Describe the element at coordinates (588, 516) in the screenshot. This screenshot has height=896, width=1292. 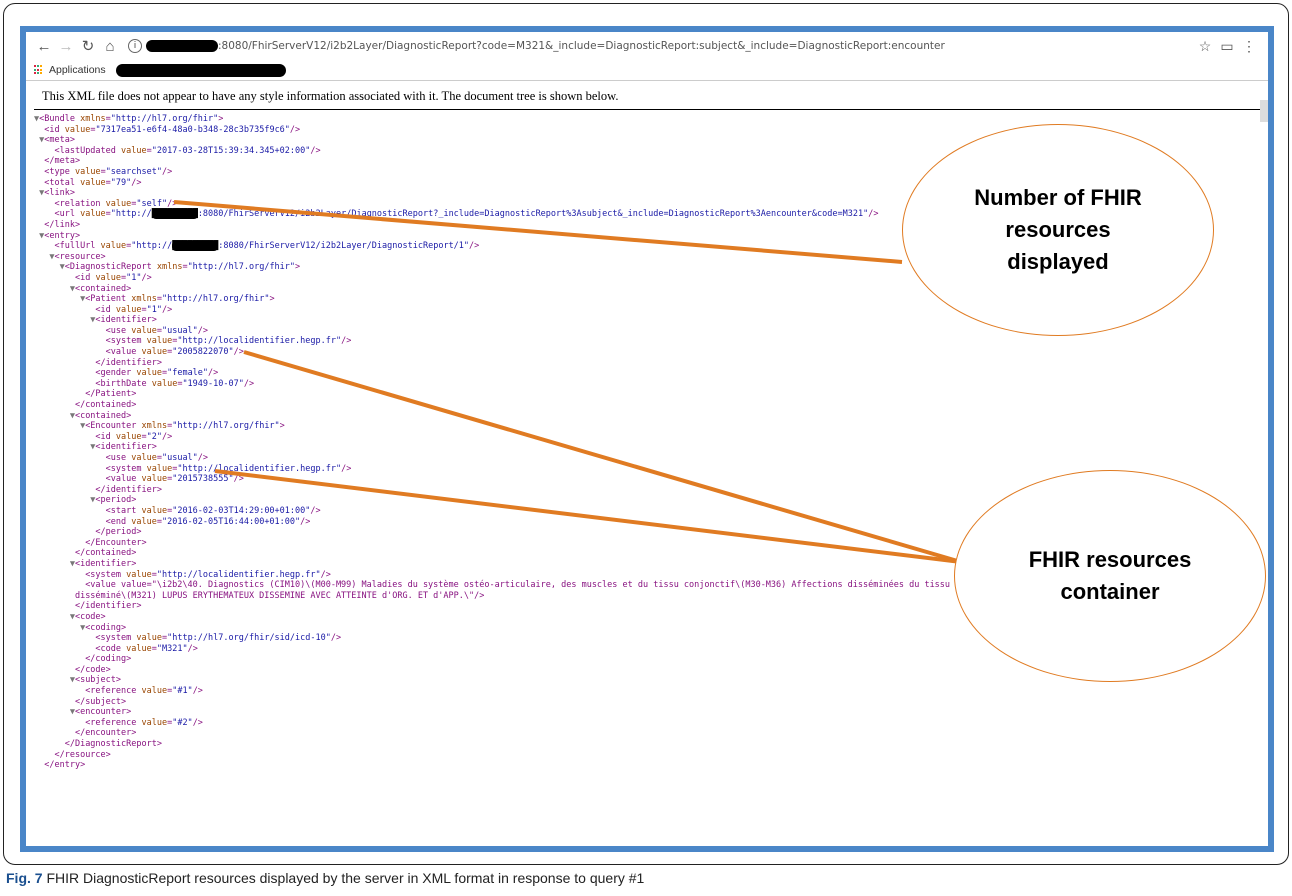
I see `arrow-encounter` at that location.